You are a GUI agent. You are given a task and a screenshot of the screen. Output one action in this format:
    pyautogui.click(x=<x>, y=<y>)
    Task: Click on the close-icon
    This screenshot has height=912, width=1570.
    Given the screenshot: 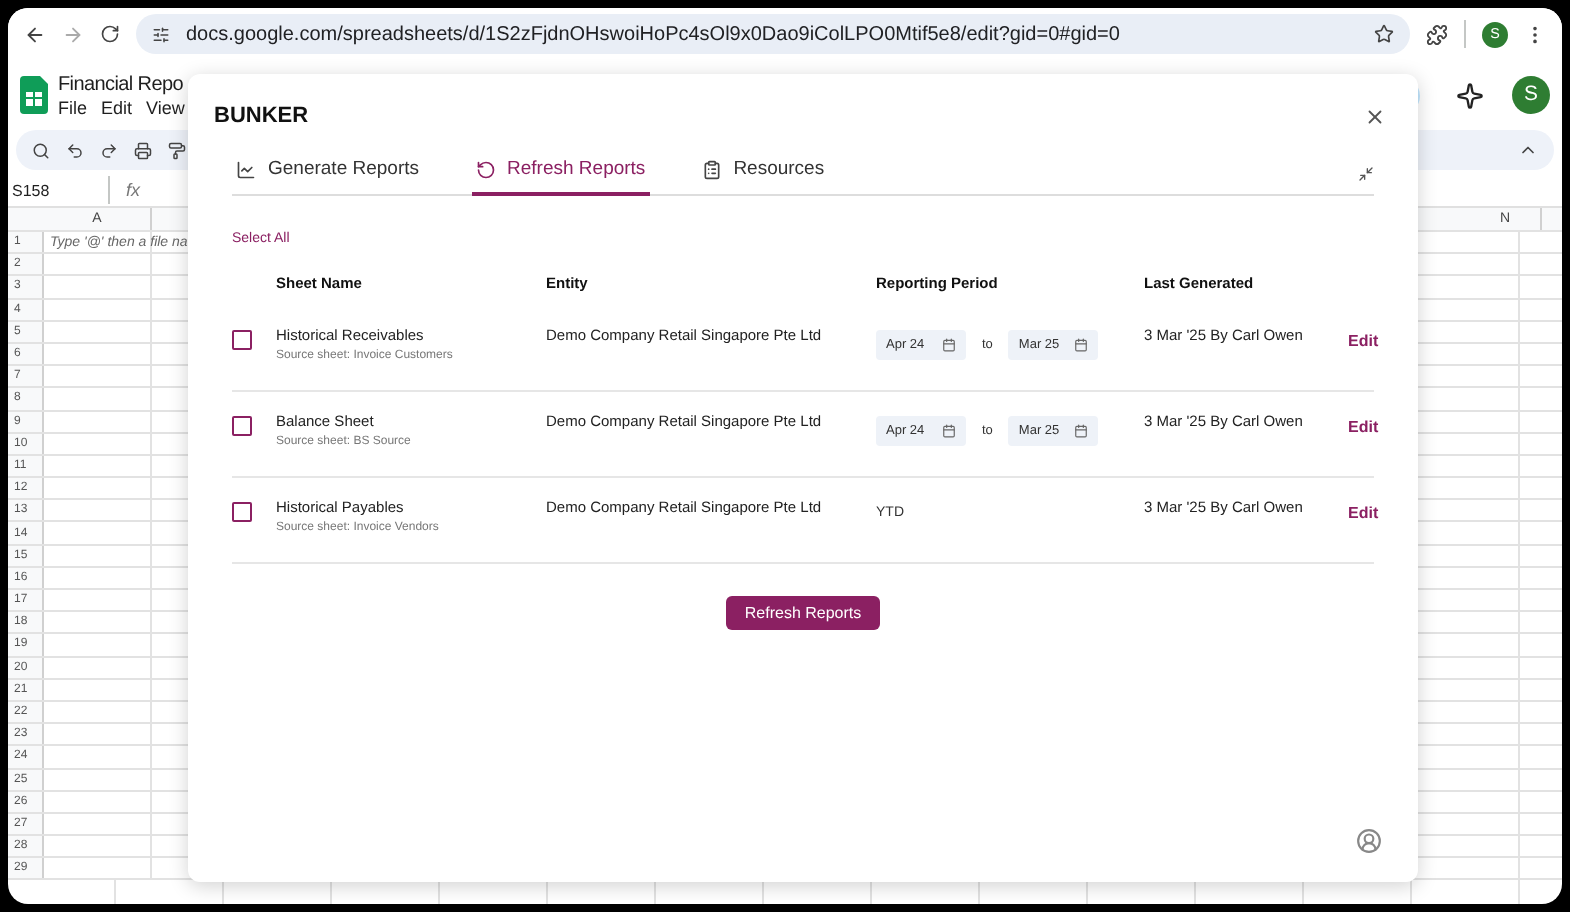 What is the action you would take?
    pyautogui.click(x=1375, y=116)
    